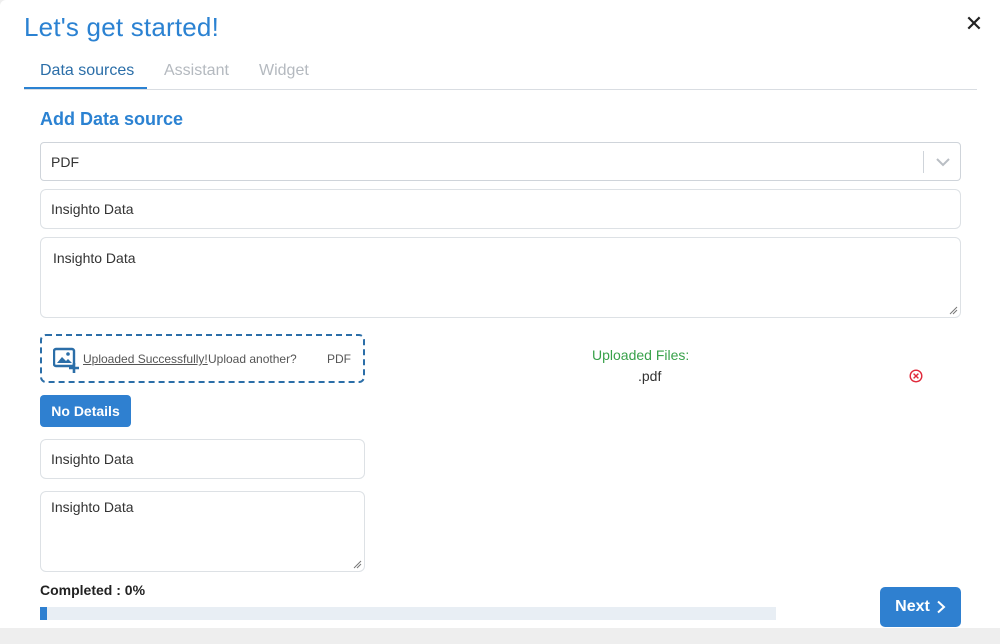 This screenshot has width=1000, height=644. Describe the element at coordinates (923, 162) in the screenshot. I see `select-divider` at that location.